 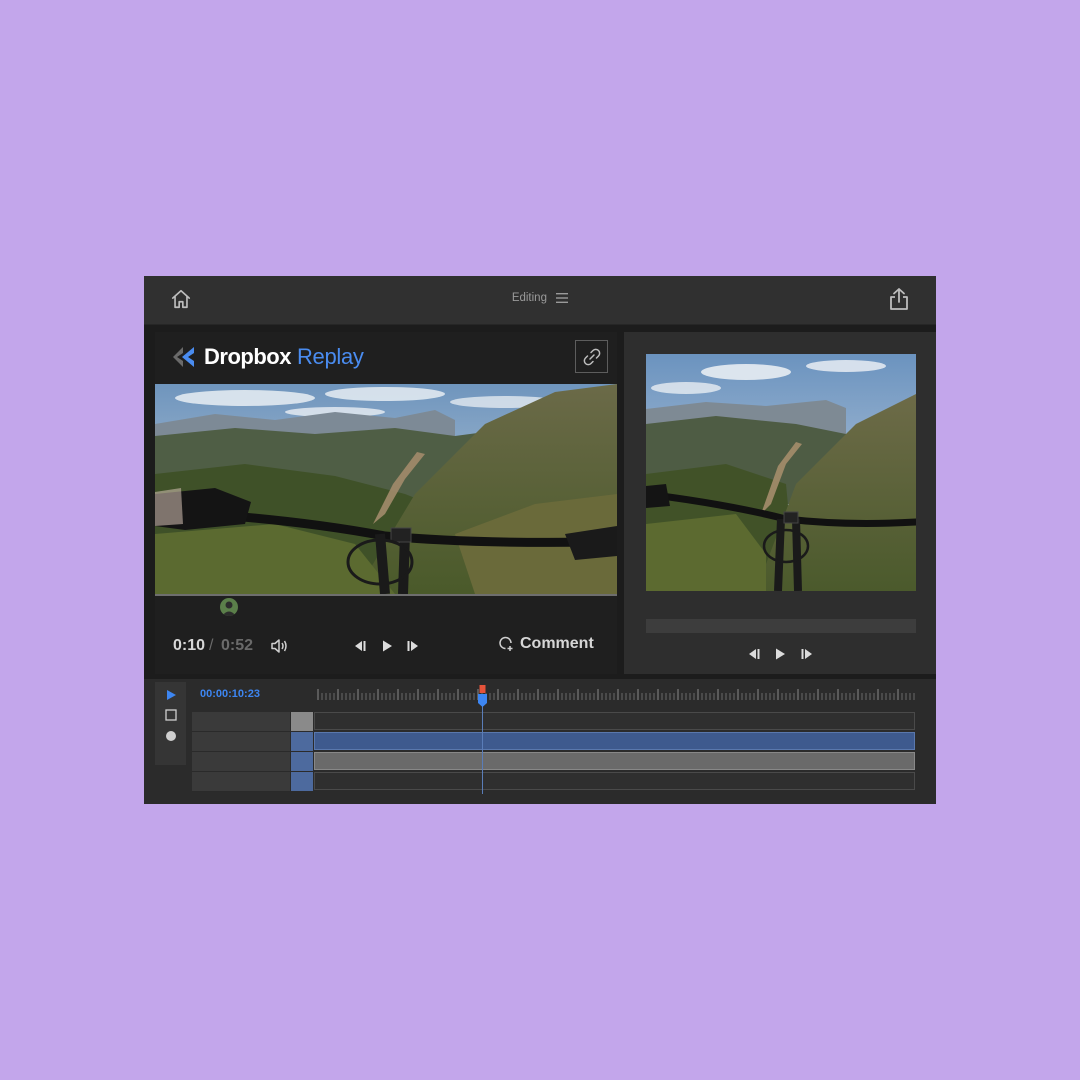 I want to click on playhead-line, so click(x=482, y=749).